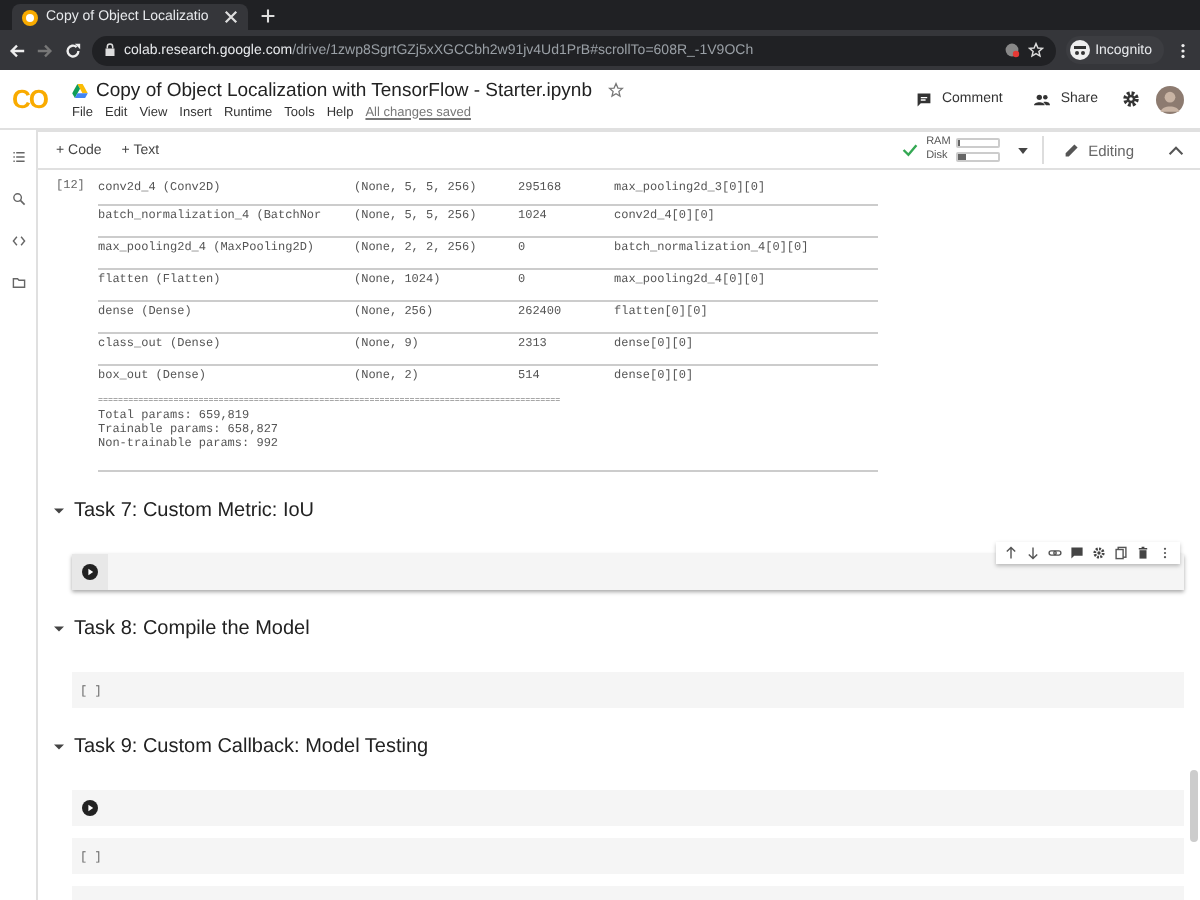  Describe the element at coordinates (17, 50) in the screenshot. I see `back-icon` at that location.